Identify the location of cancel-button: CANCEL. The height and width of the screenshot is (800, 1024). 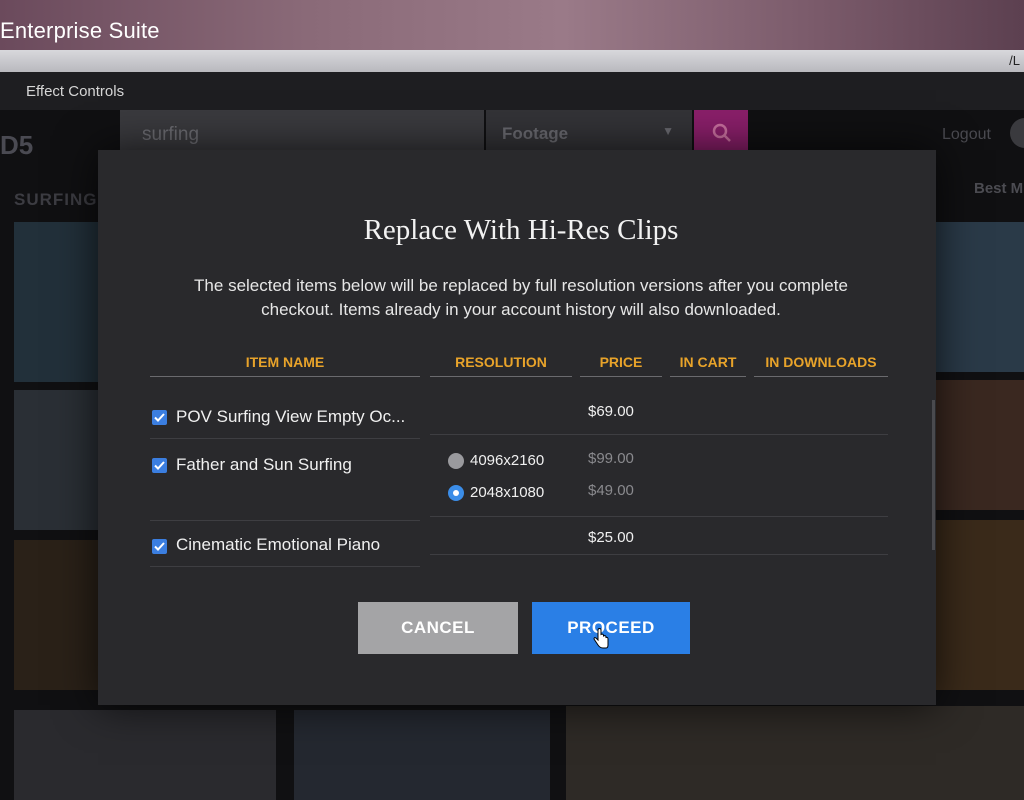
(438, 628).